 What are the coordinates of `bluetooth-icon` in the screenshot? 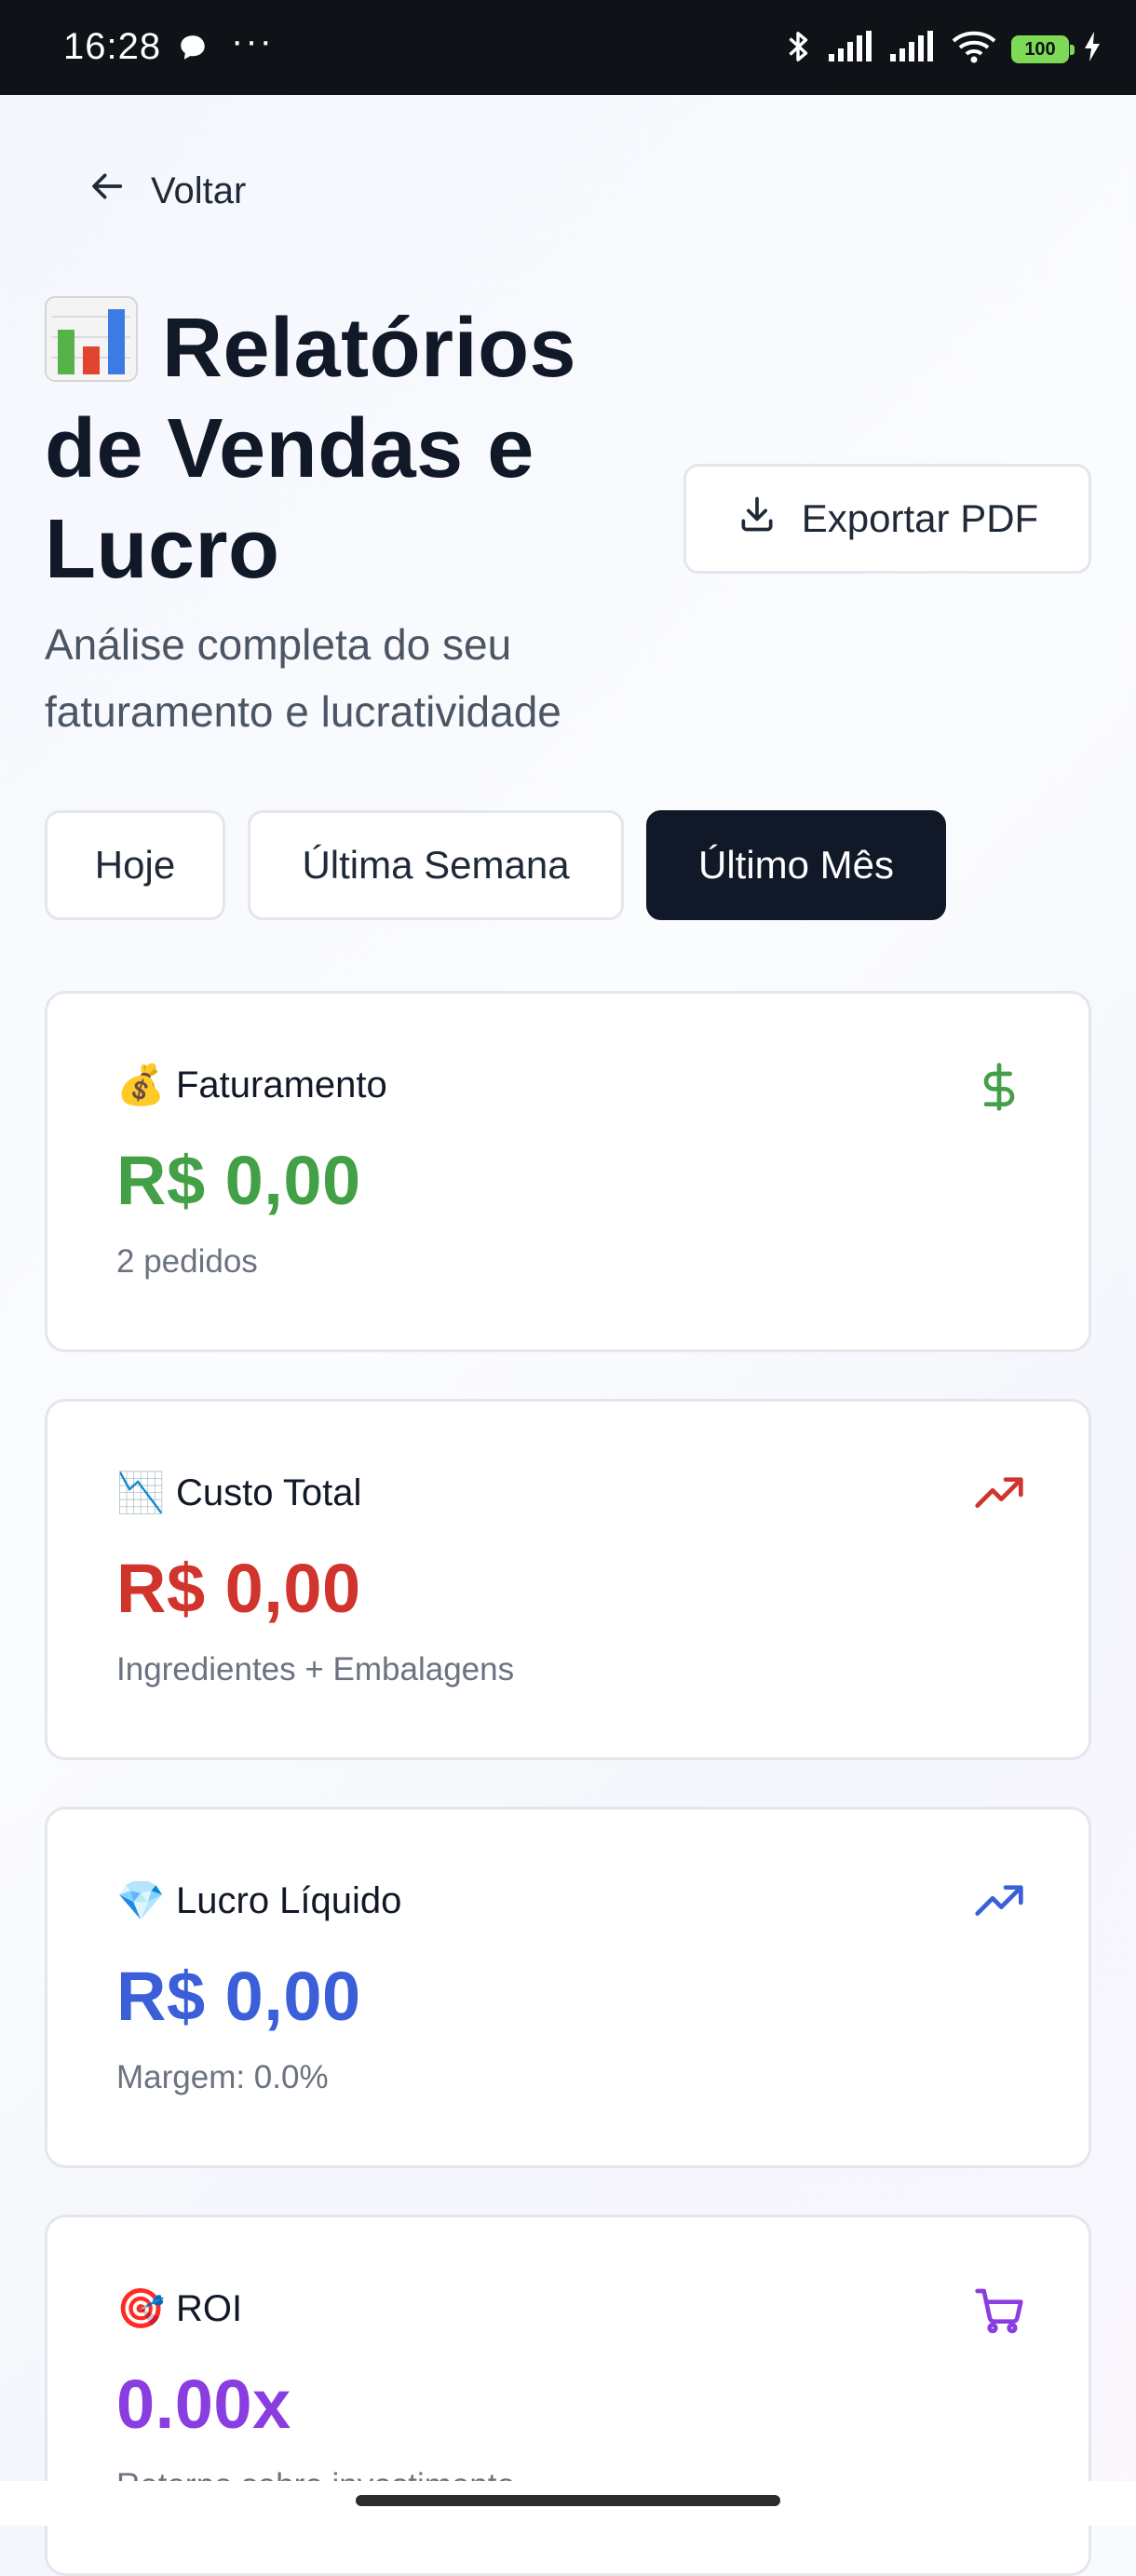 It's located at (798, 49).